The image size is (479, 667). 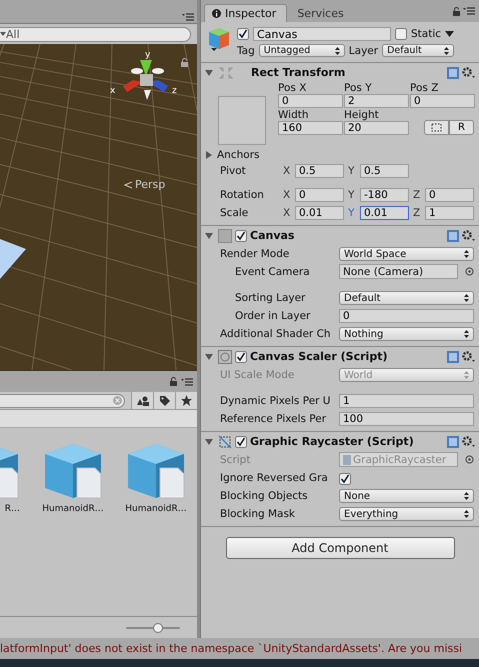 What do you see at coordinates (246, 13) in the screenshot?
I see `tab: Inspector` at bounding box center [246, 13].